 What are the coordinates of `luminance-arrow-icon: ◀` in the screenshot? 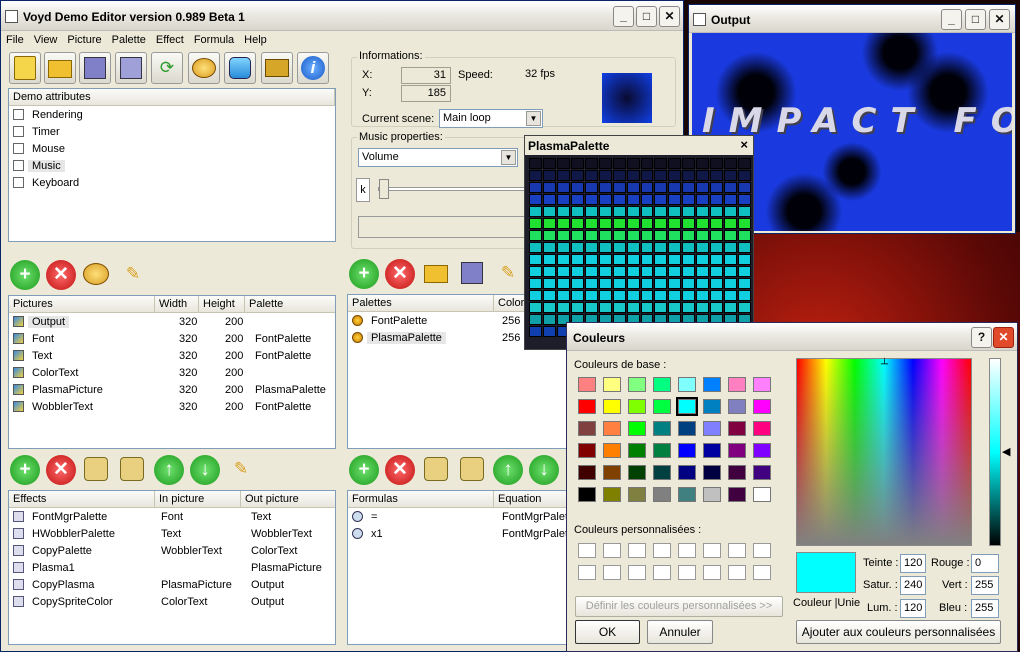 It's located at (1006, 451).